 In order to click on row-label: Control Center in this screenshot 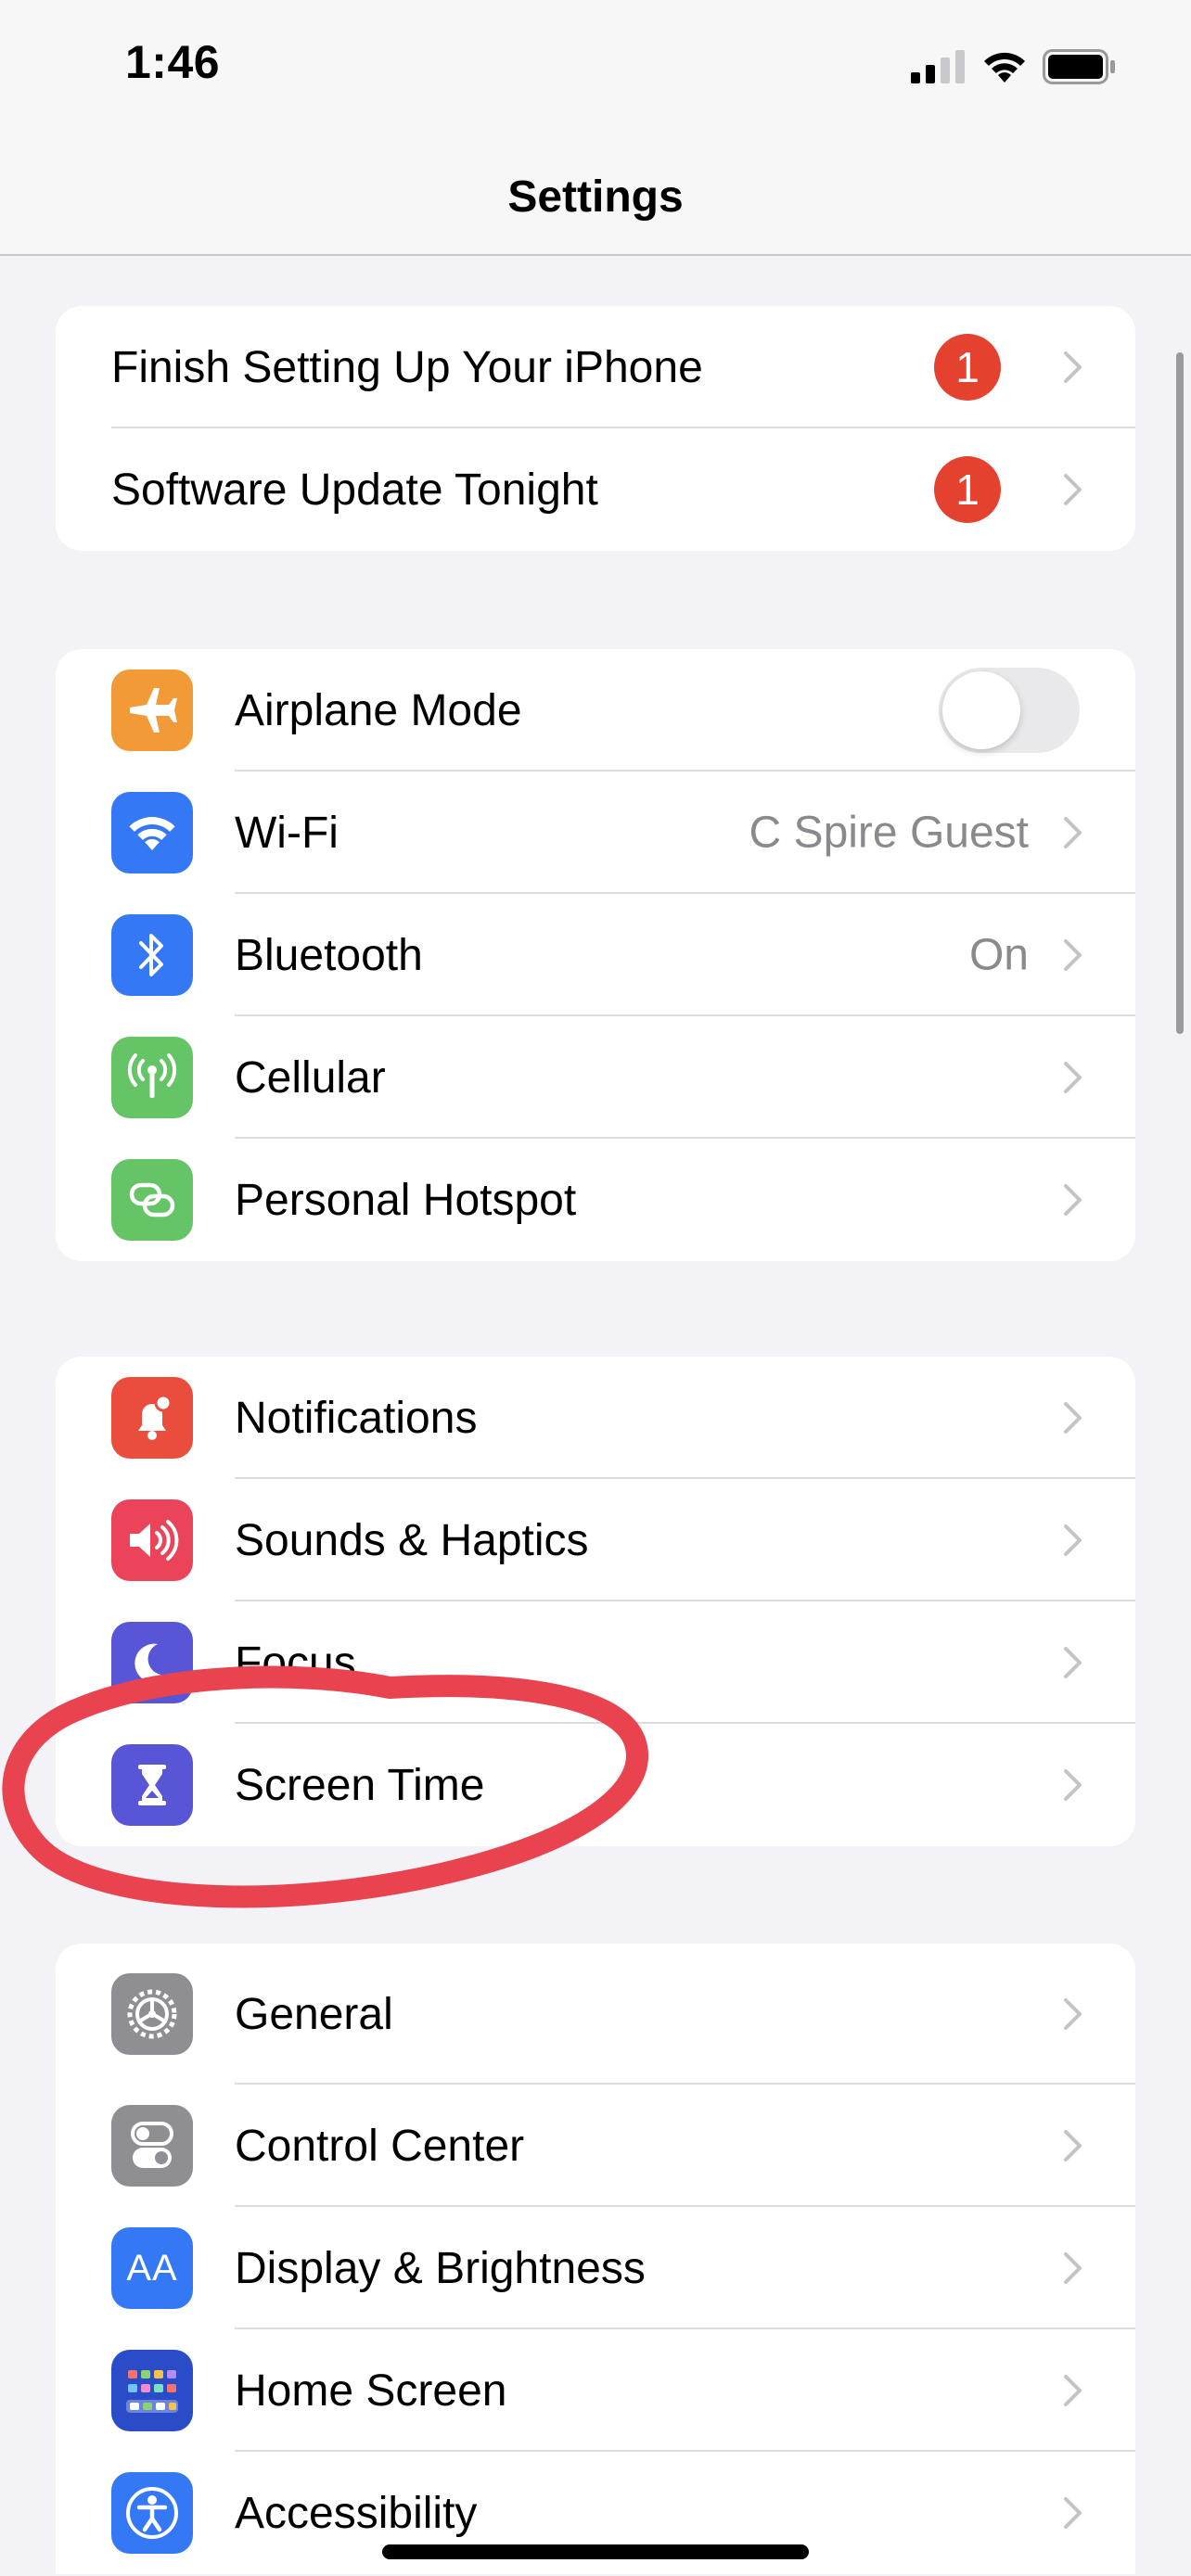, I will do `click(380, 2146)`.